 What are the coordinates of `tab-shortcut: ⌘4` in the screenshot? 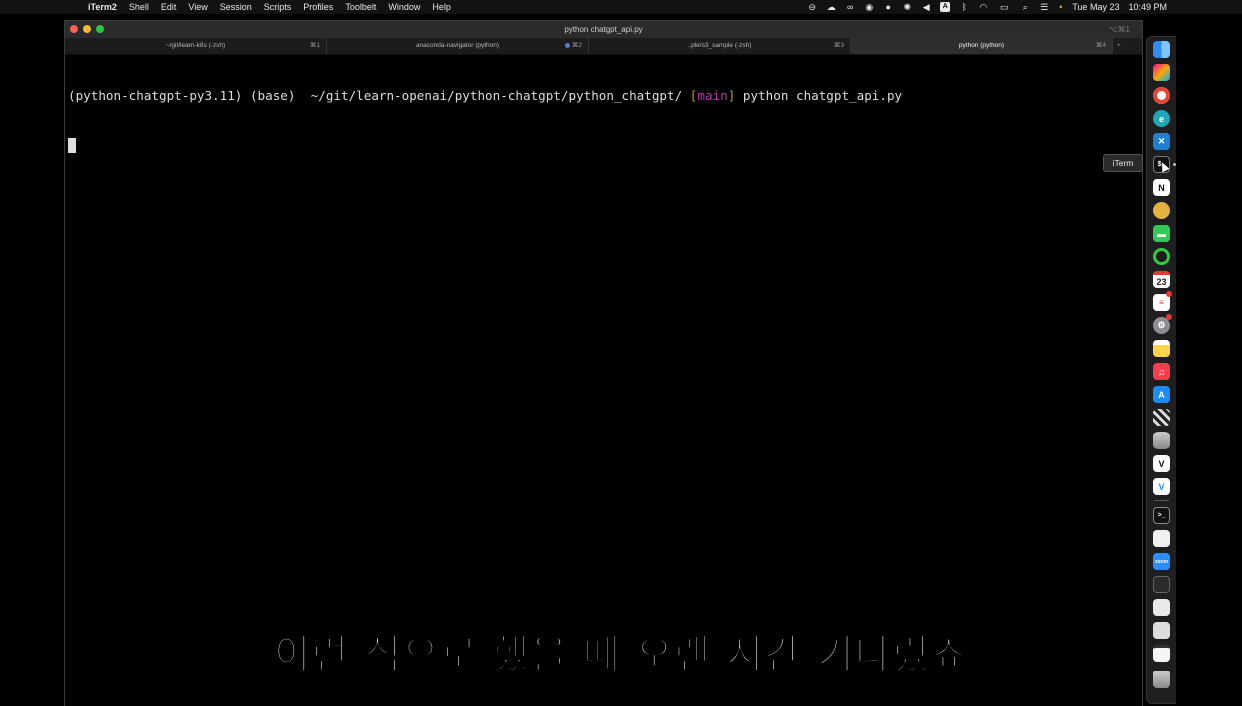 It's located at (1100, 45).